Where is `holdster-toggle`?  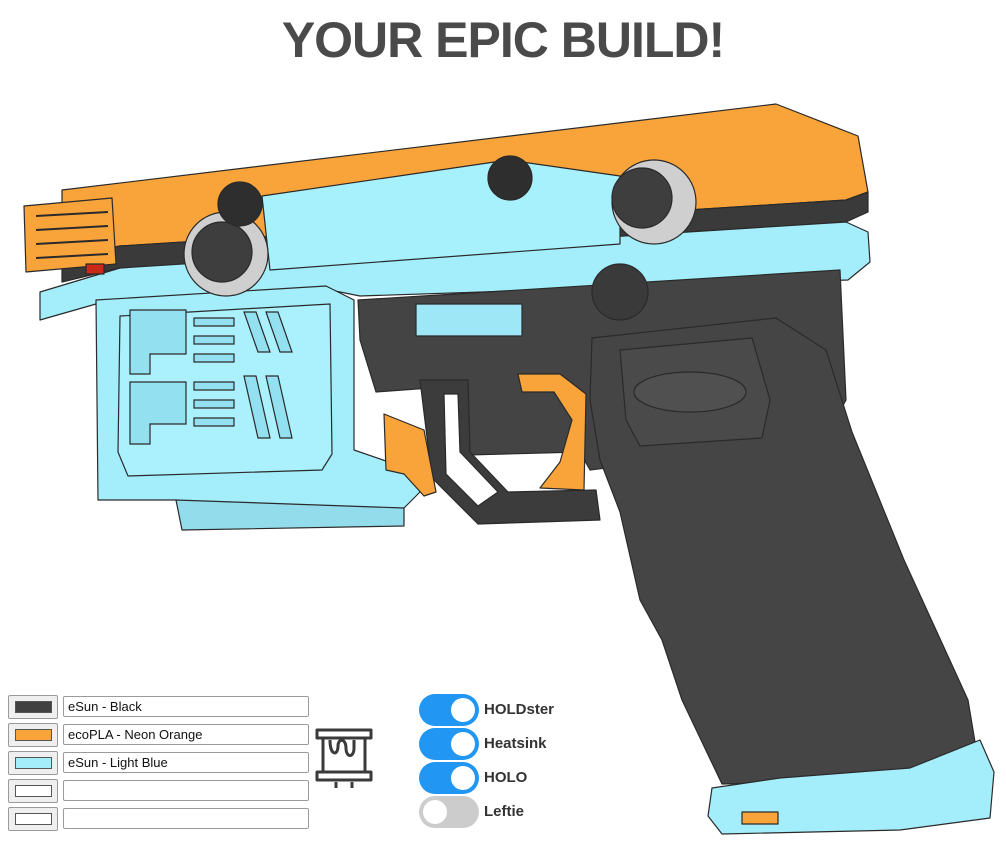 holdster-toggle is located at coordinates (449, 710).